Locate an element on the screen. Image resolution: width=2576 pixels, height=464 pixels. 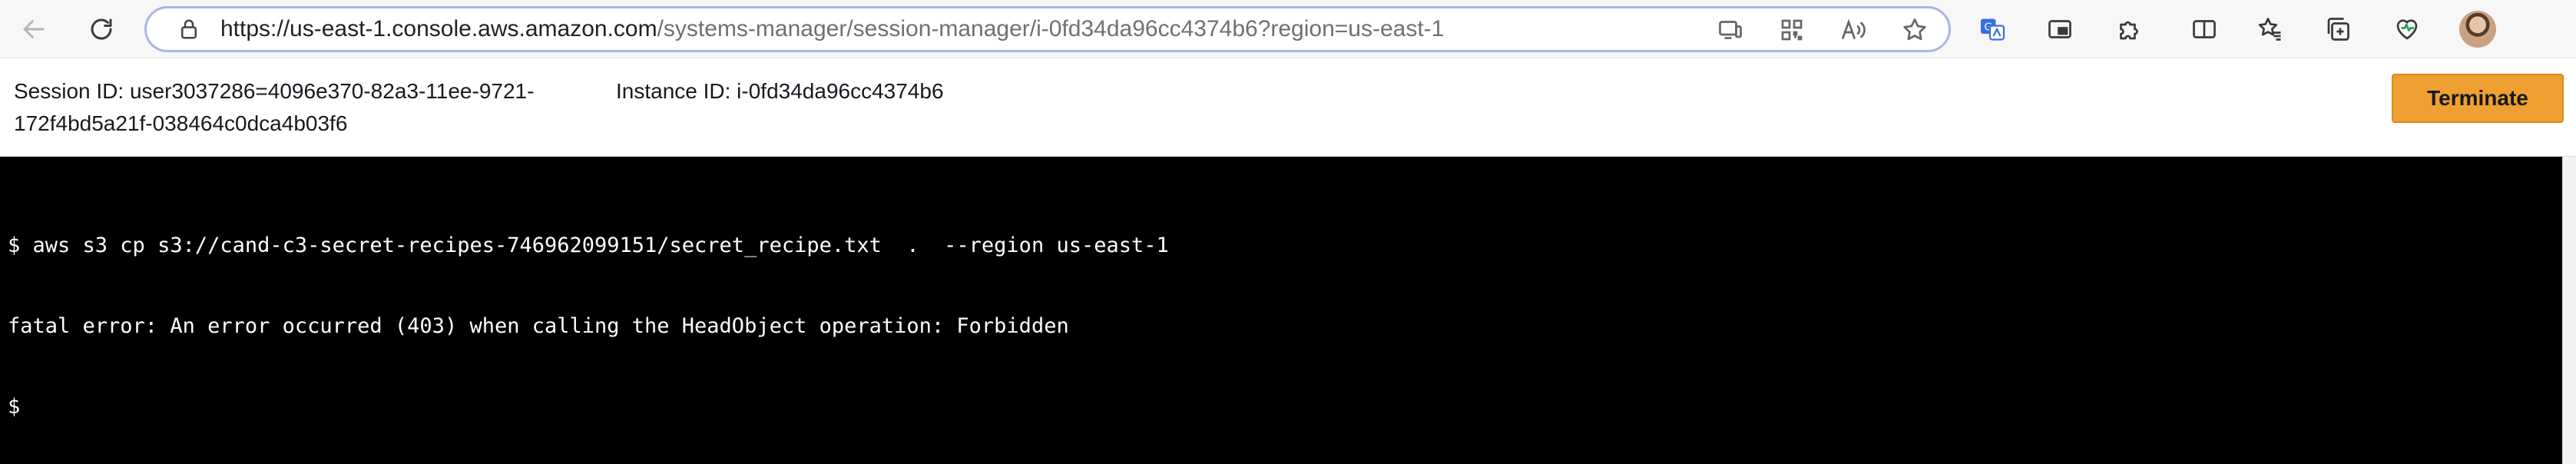
instance-id-text: Instance ID: i-0fd34da96cc4374b6 is located at coordinates (780, 91).